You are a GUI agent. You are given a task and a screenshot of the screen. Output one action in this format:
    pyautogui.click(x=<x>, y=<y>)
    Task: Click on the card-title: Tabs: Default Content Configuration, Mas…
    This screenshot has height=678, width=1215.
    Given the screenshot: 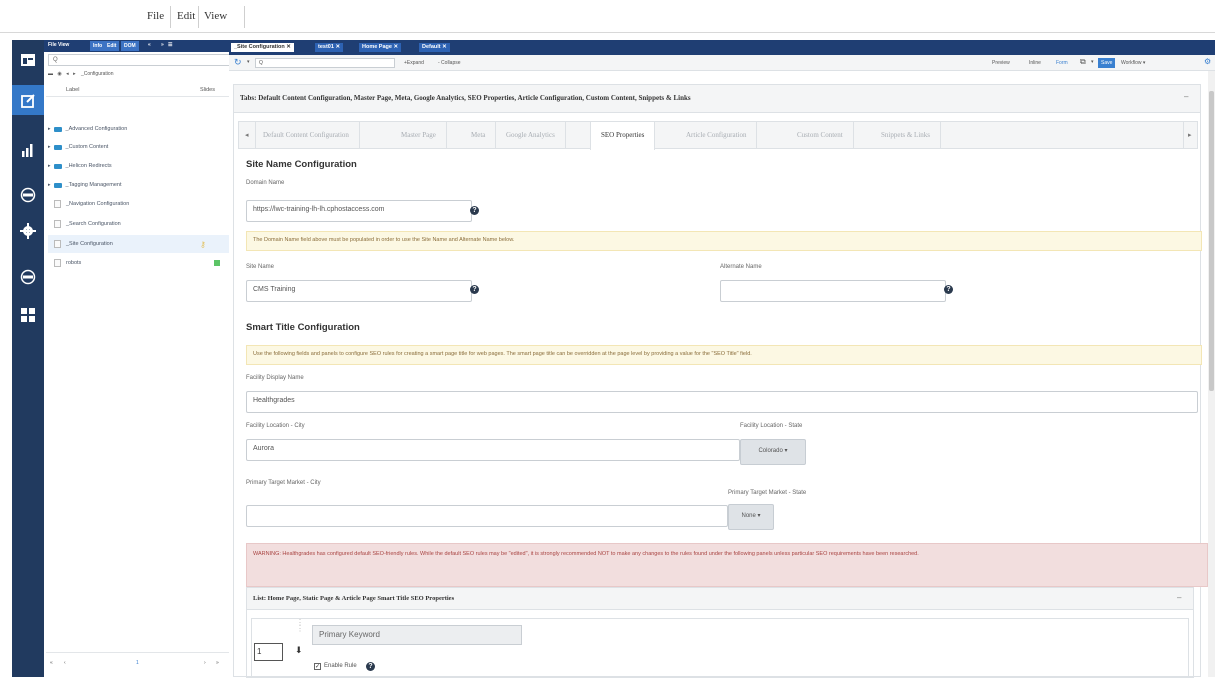 What is the action you would take?
    pyautogui.click(x=465, y=98)
    